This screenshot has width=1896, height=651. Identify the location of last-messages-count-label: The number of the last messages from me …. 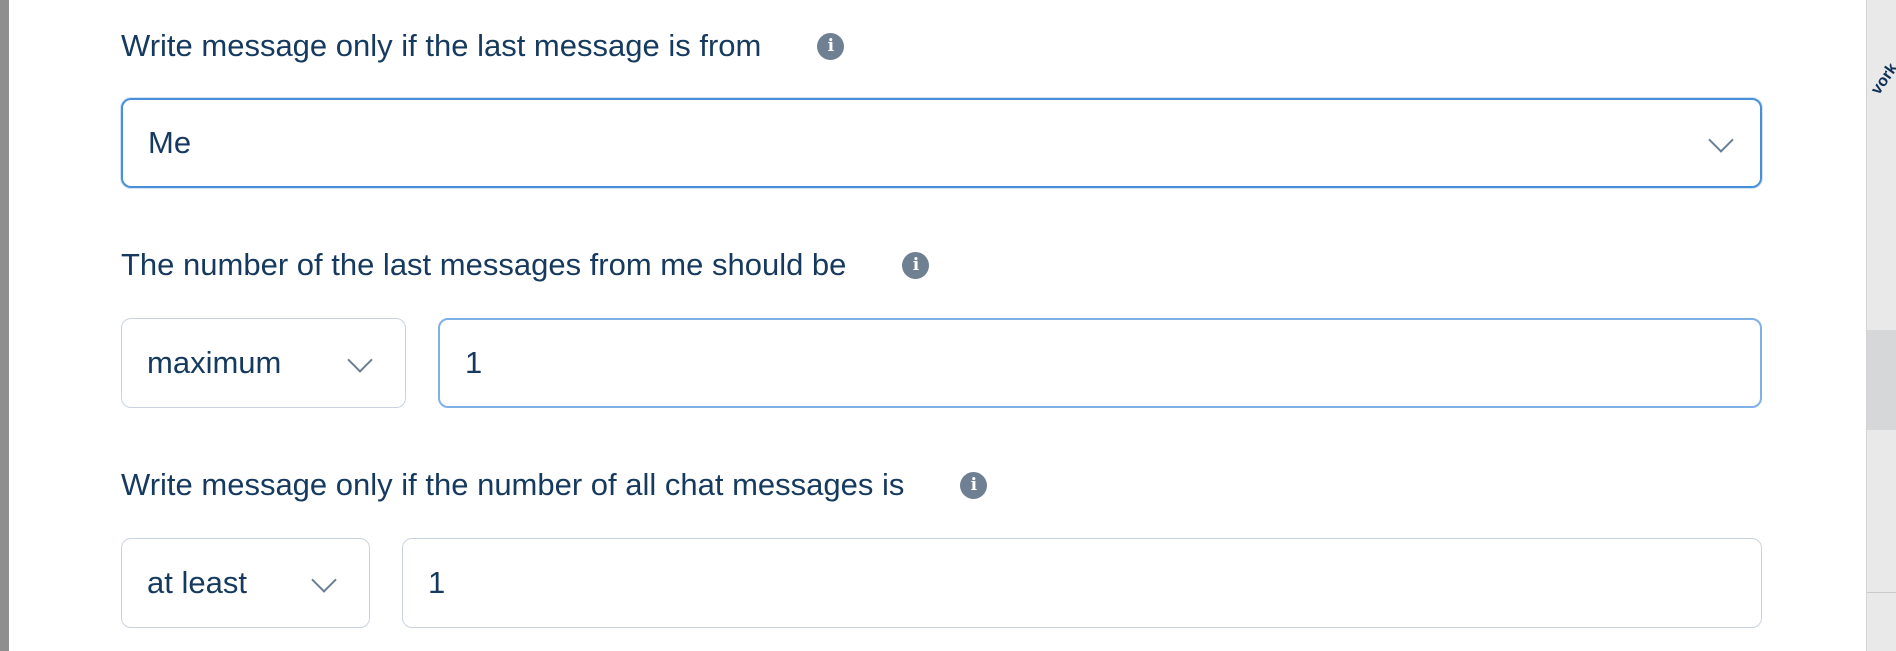
(525, 265).